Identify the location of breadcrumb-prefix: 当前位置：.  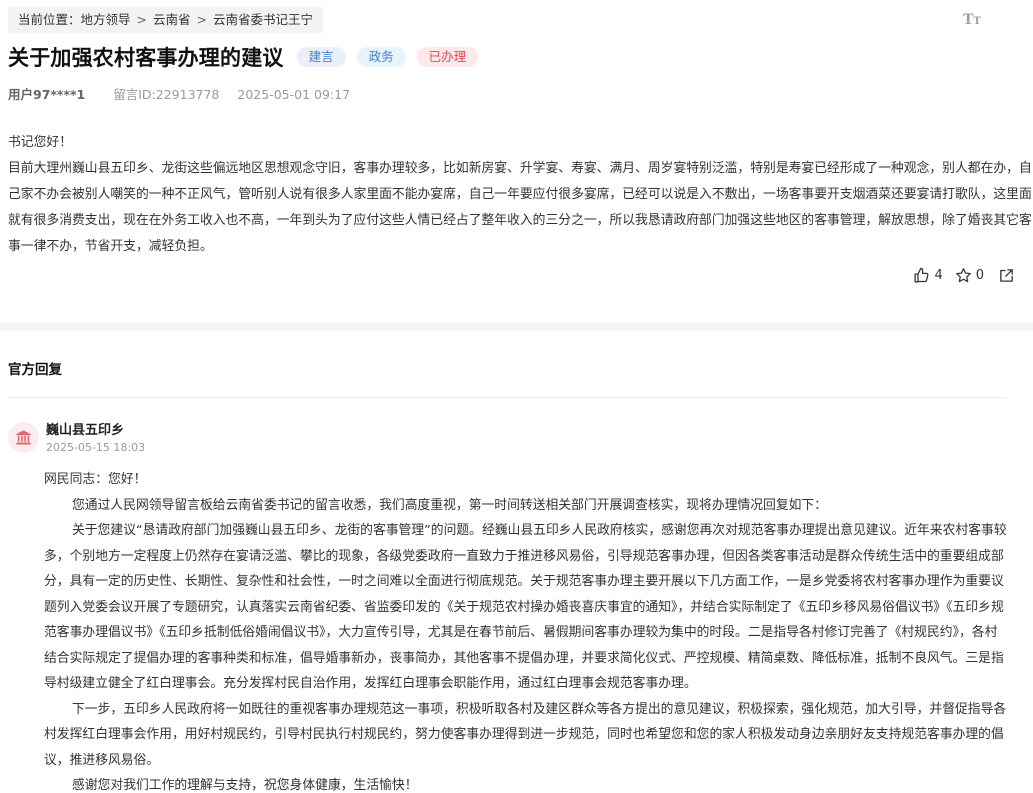
(49, 19).